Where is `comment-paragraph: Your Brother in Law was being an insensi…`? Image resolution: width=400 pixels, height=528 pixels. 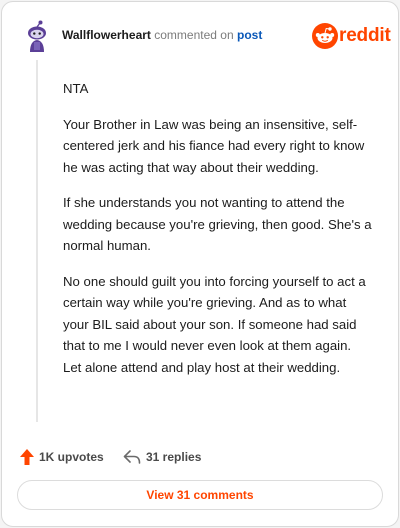
comment-paragraph: Your Brother in Law was being an insensi… is located at coordinates (214, 145).